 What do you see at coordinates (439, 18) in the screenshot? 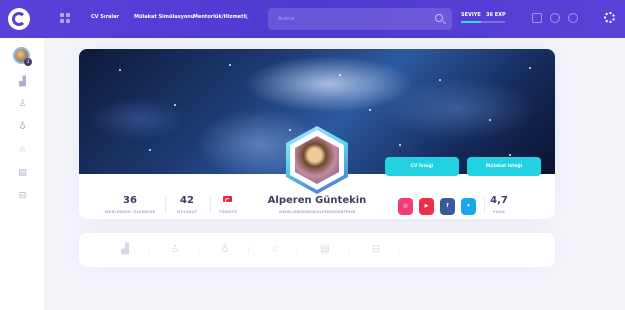
I see `search-icon` at bounding box center [439, 18].